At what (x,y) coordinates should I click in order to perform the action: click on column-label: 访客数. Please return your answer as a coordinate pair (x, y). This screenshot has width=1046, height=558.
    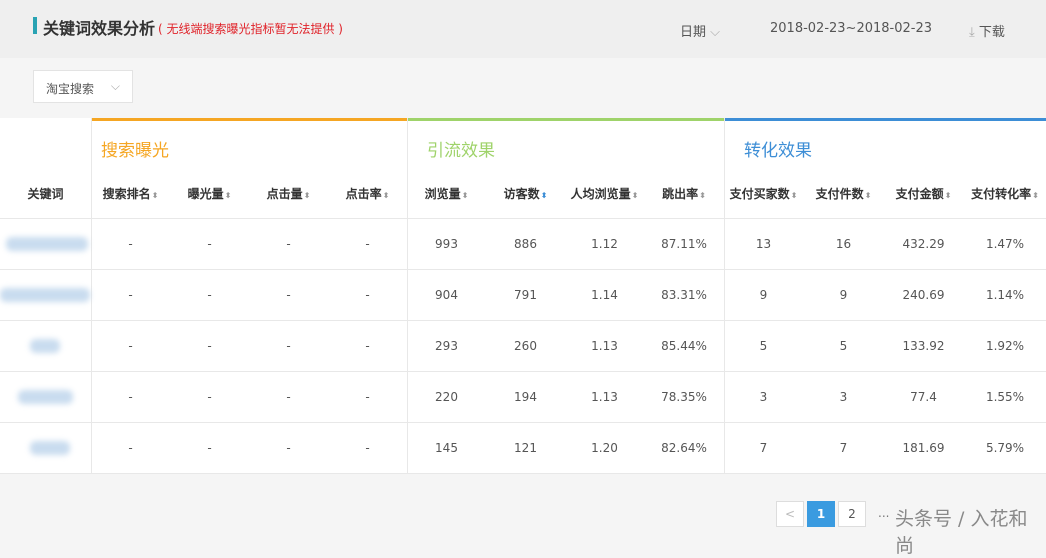
    Looking at the image, I should click on (521, 194).